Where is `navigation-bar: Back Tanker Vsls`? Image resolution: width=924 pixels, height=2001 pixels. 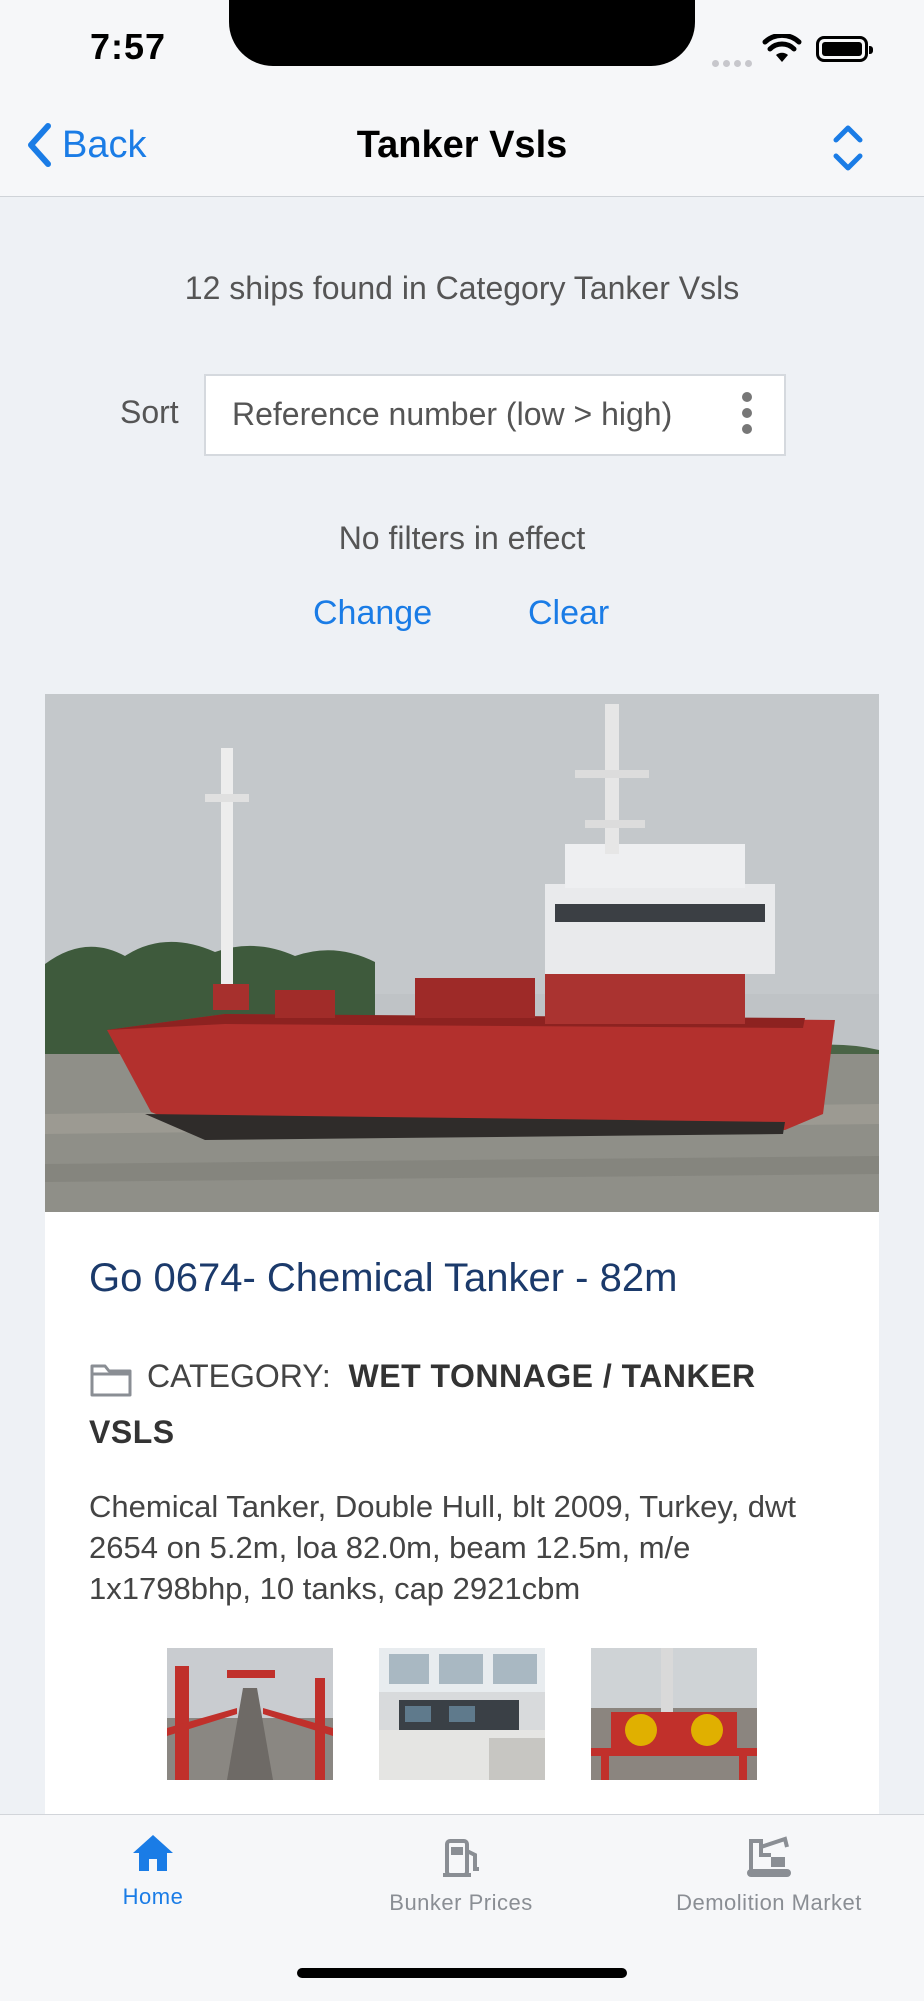
navigation-bar: Back Tanker Vsls is located at coordinates (462, 148).